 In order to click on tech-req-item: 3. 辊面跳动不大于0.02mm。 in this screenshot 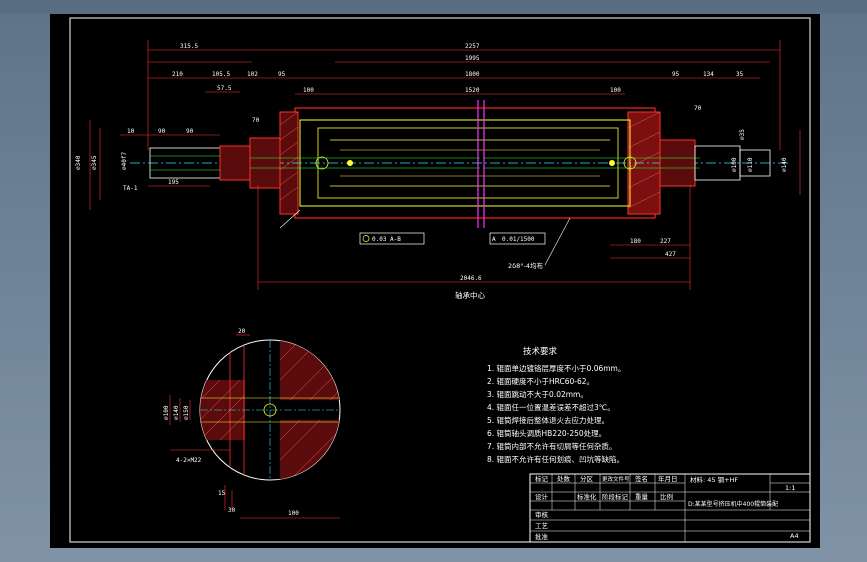, I will do `click(537, 394)`.